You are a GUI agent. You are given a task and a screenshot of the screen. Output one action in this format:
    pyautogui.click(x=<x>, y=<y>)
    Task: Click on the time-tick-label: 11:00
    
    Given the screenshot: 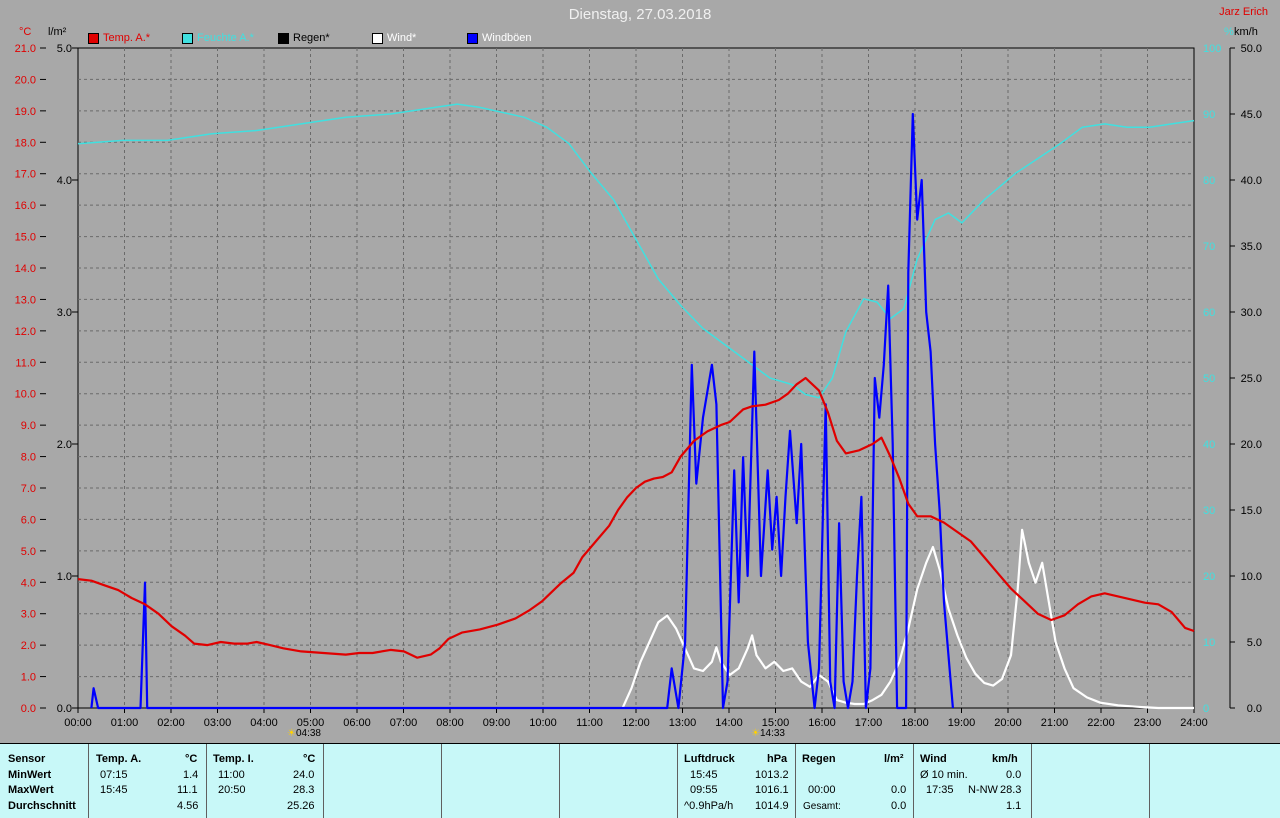 What is the action you would take?
    pyautogui.click(x=589, y=723)
    